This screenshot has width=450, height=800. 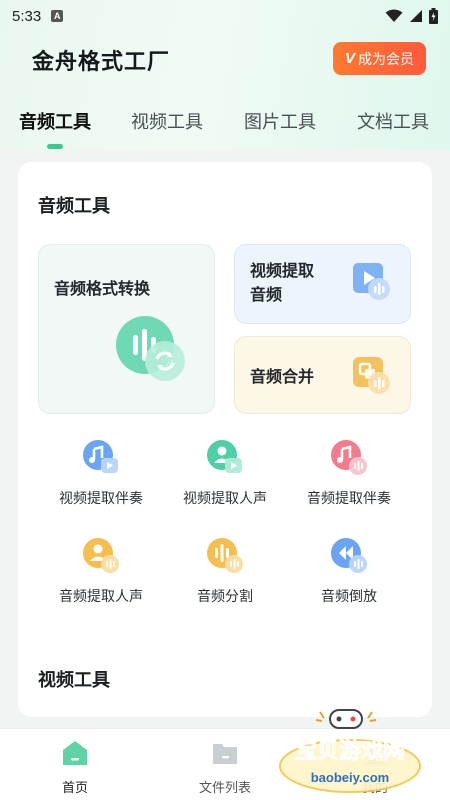 I want to click on audio-extract-accompaniment-item: 音频提取伴奏, so click(x=349, y=473).